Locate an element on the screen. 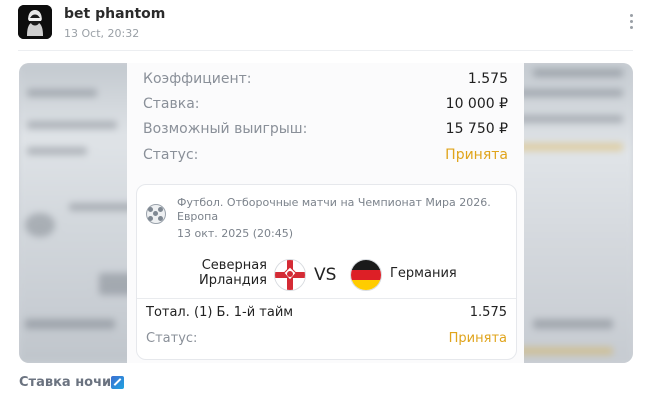  author-name: bet phantom is located at coordinates (114, 14).